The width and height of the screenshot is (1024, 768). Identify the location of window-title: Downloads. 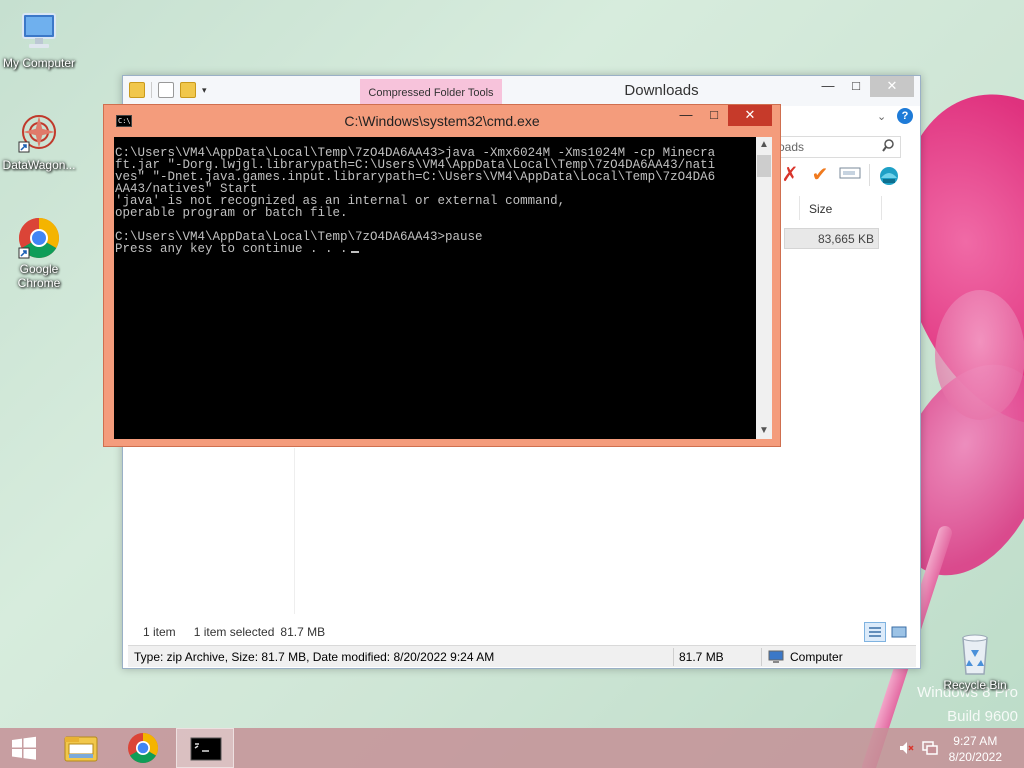
(661, 90).